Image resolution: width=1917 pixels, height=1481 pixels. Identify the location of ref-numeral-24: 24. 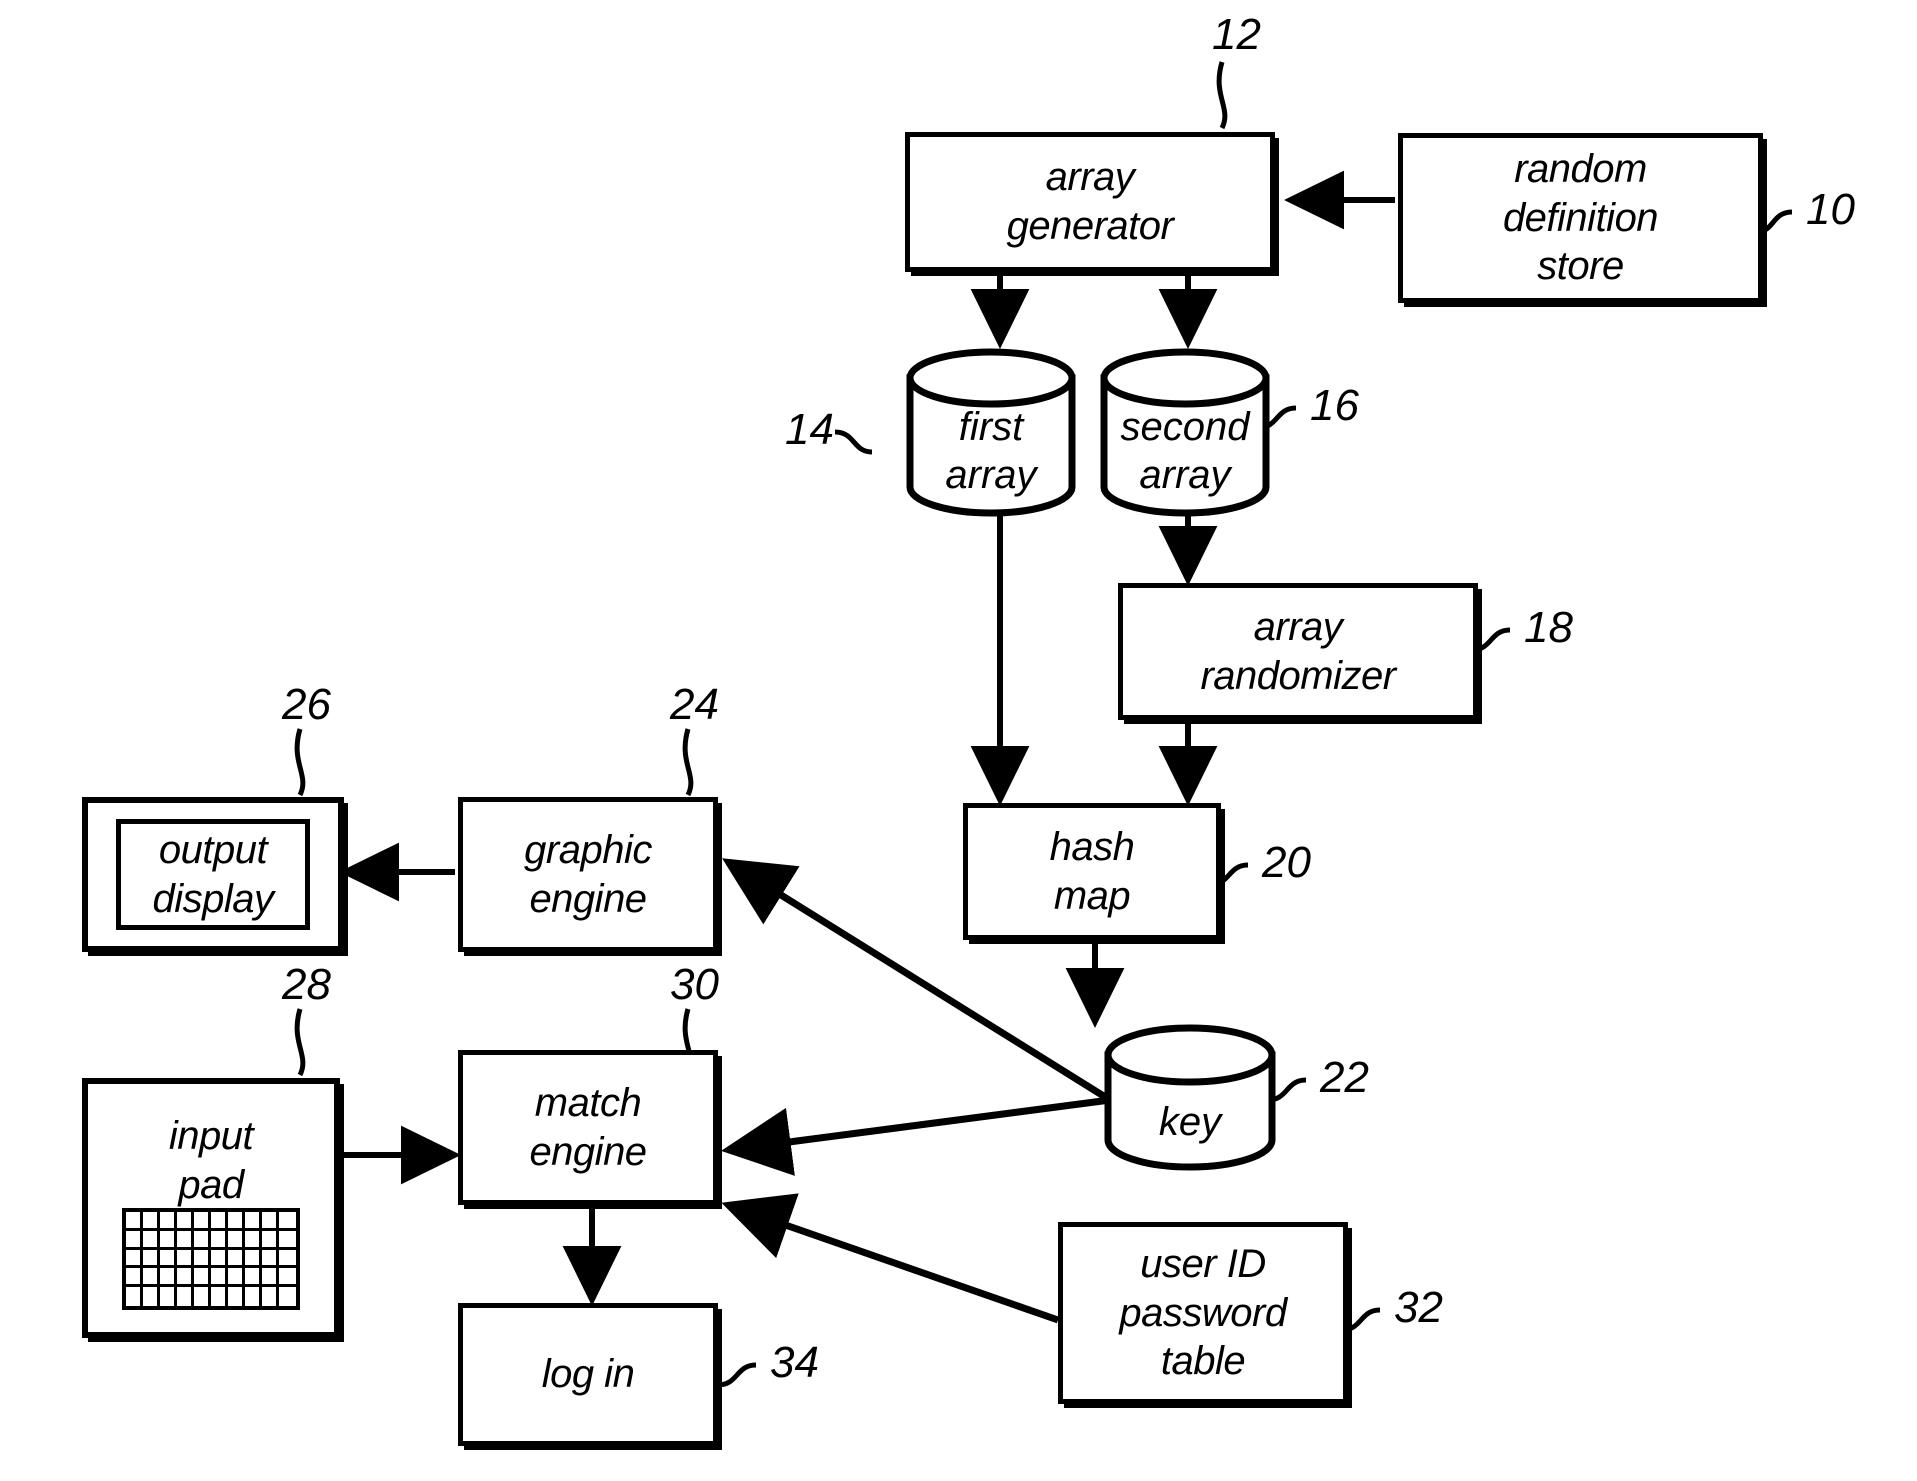
(694, 704).